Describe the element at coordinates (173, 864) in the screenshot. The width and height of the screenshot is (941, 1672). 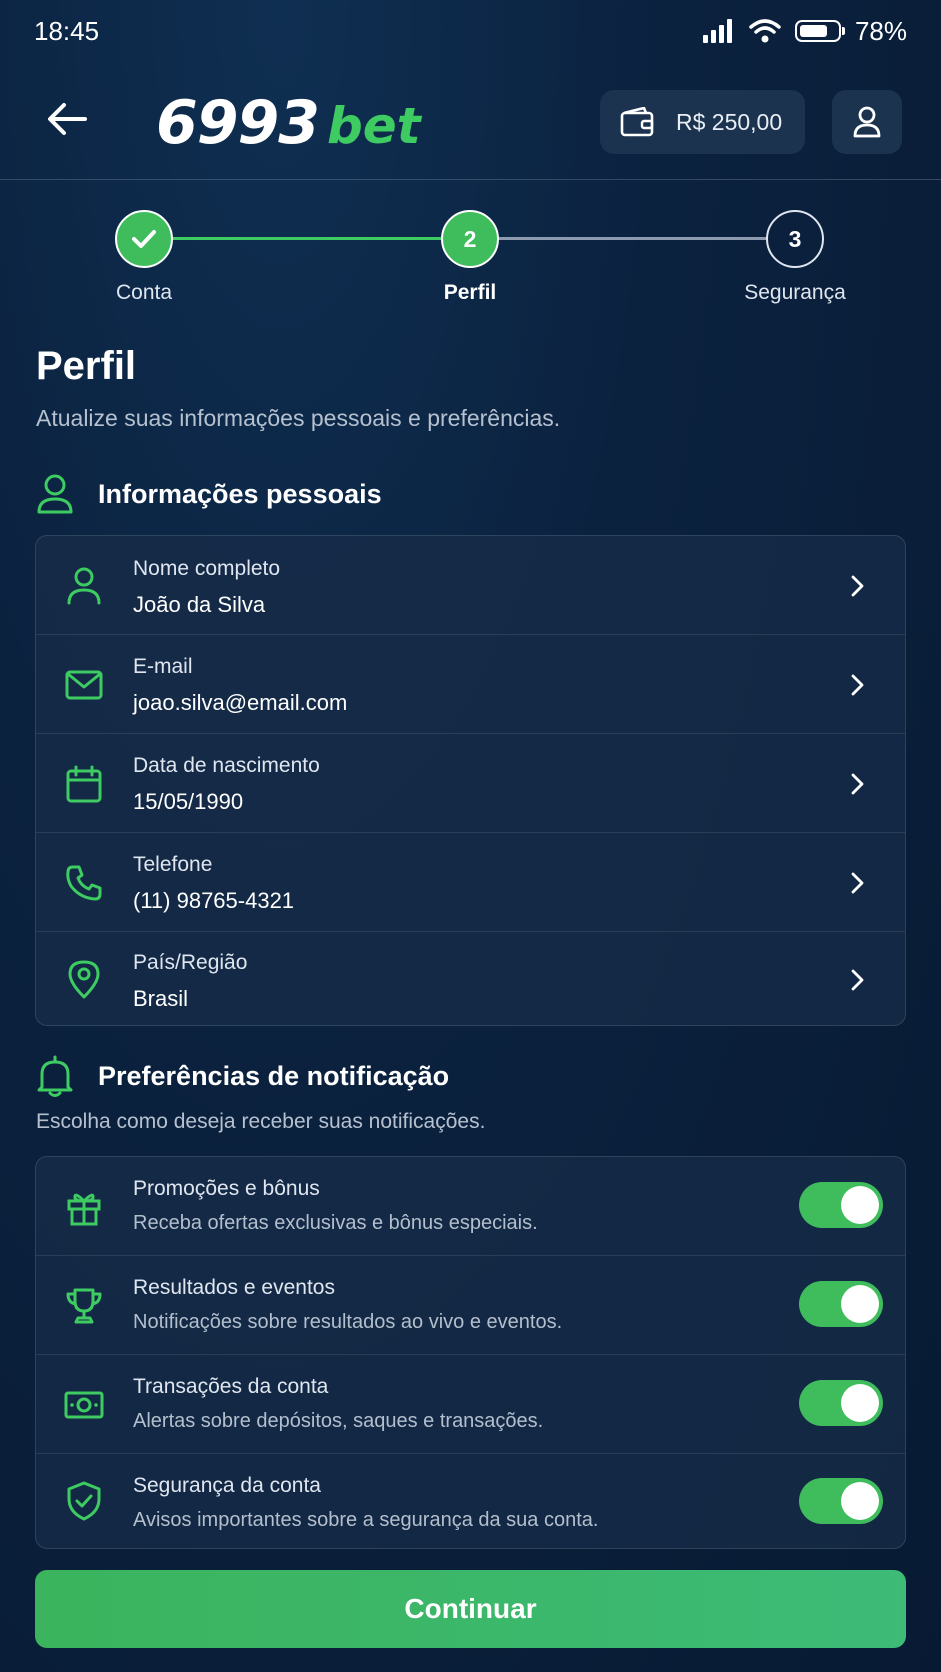
I see `phone-label: Telefone` at that location.